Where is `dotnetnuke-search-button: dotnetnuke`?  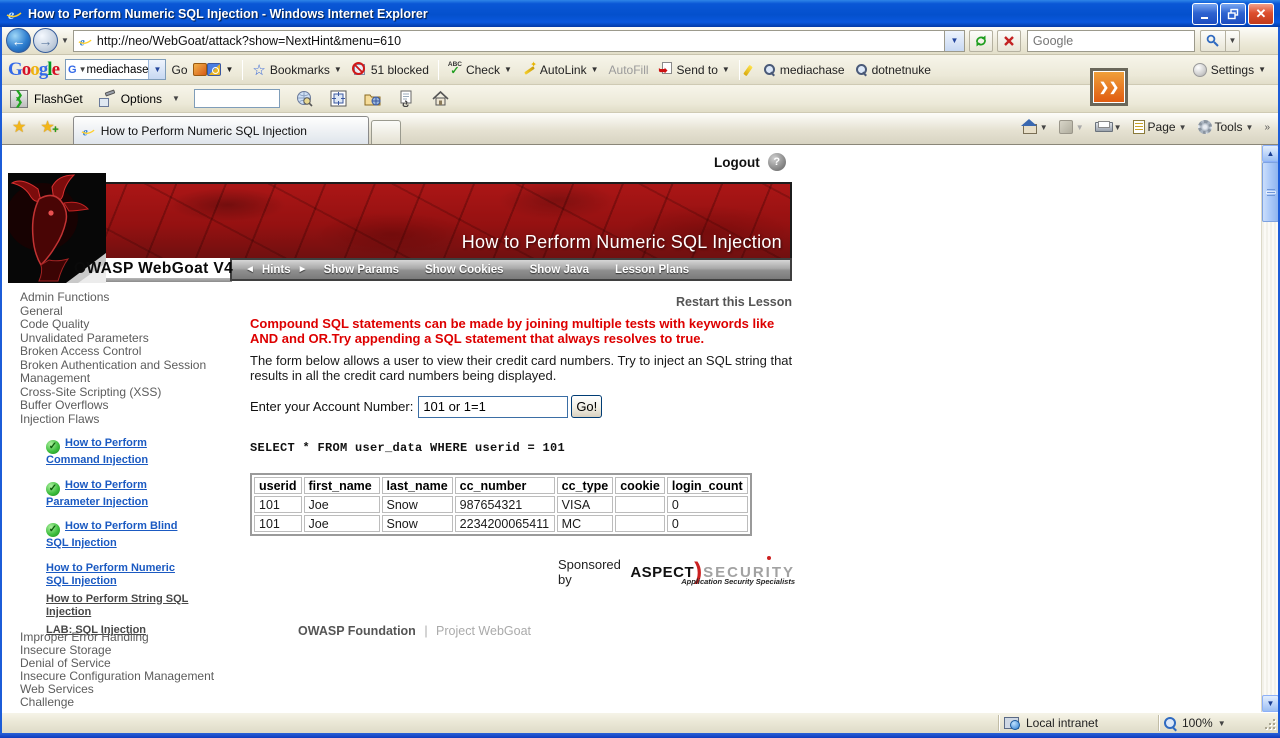 dotnetnuke-search-button: dotnetnuke is located at coordinates (893, 70).